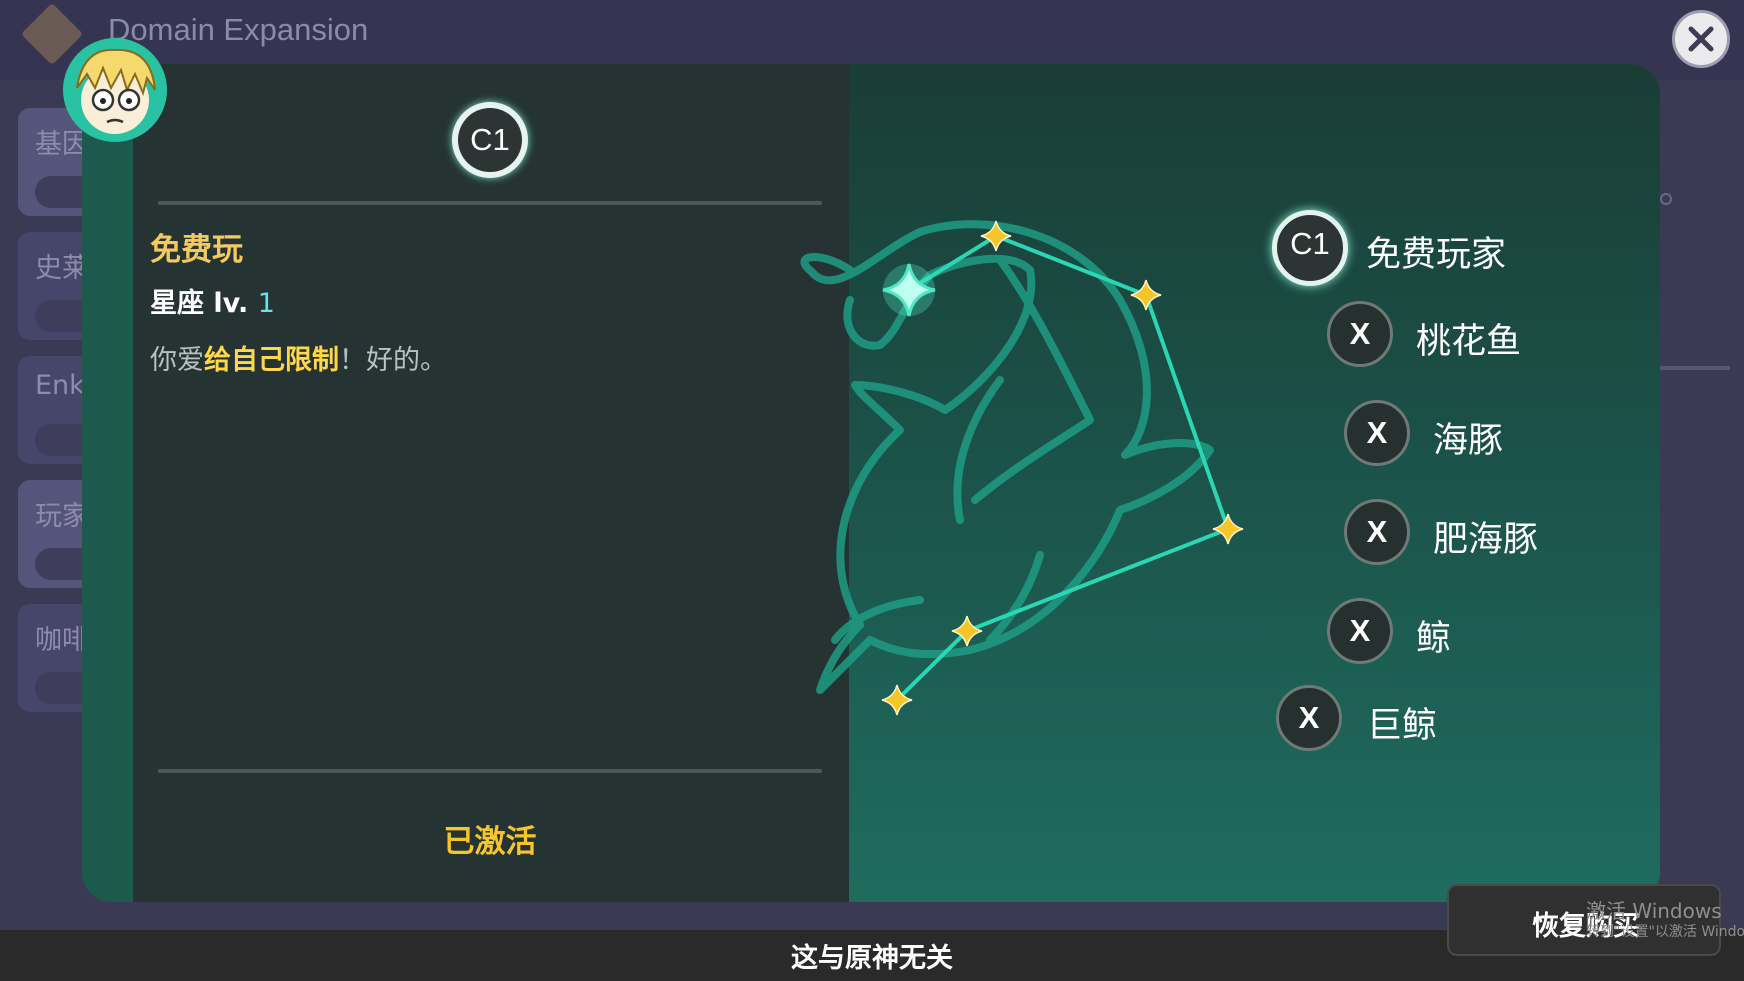 This screenshot has width=1744, height=981. Describe the element at coordinates (909, 290) in the screenshot. I see `active-star-icon` at that location.